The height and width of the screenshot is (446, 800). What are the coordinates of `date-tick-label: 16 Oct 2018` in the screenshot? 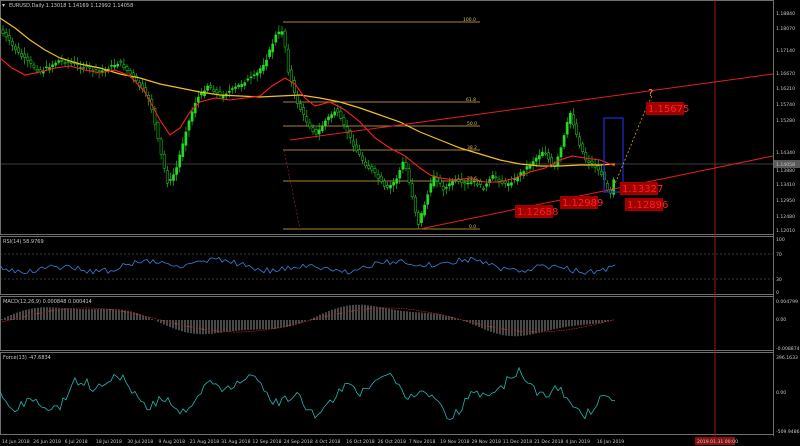 It's located at (360, 442).